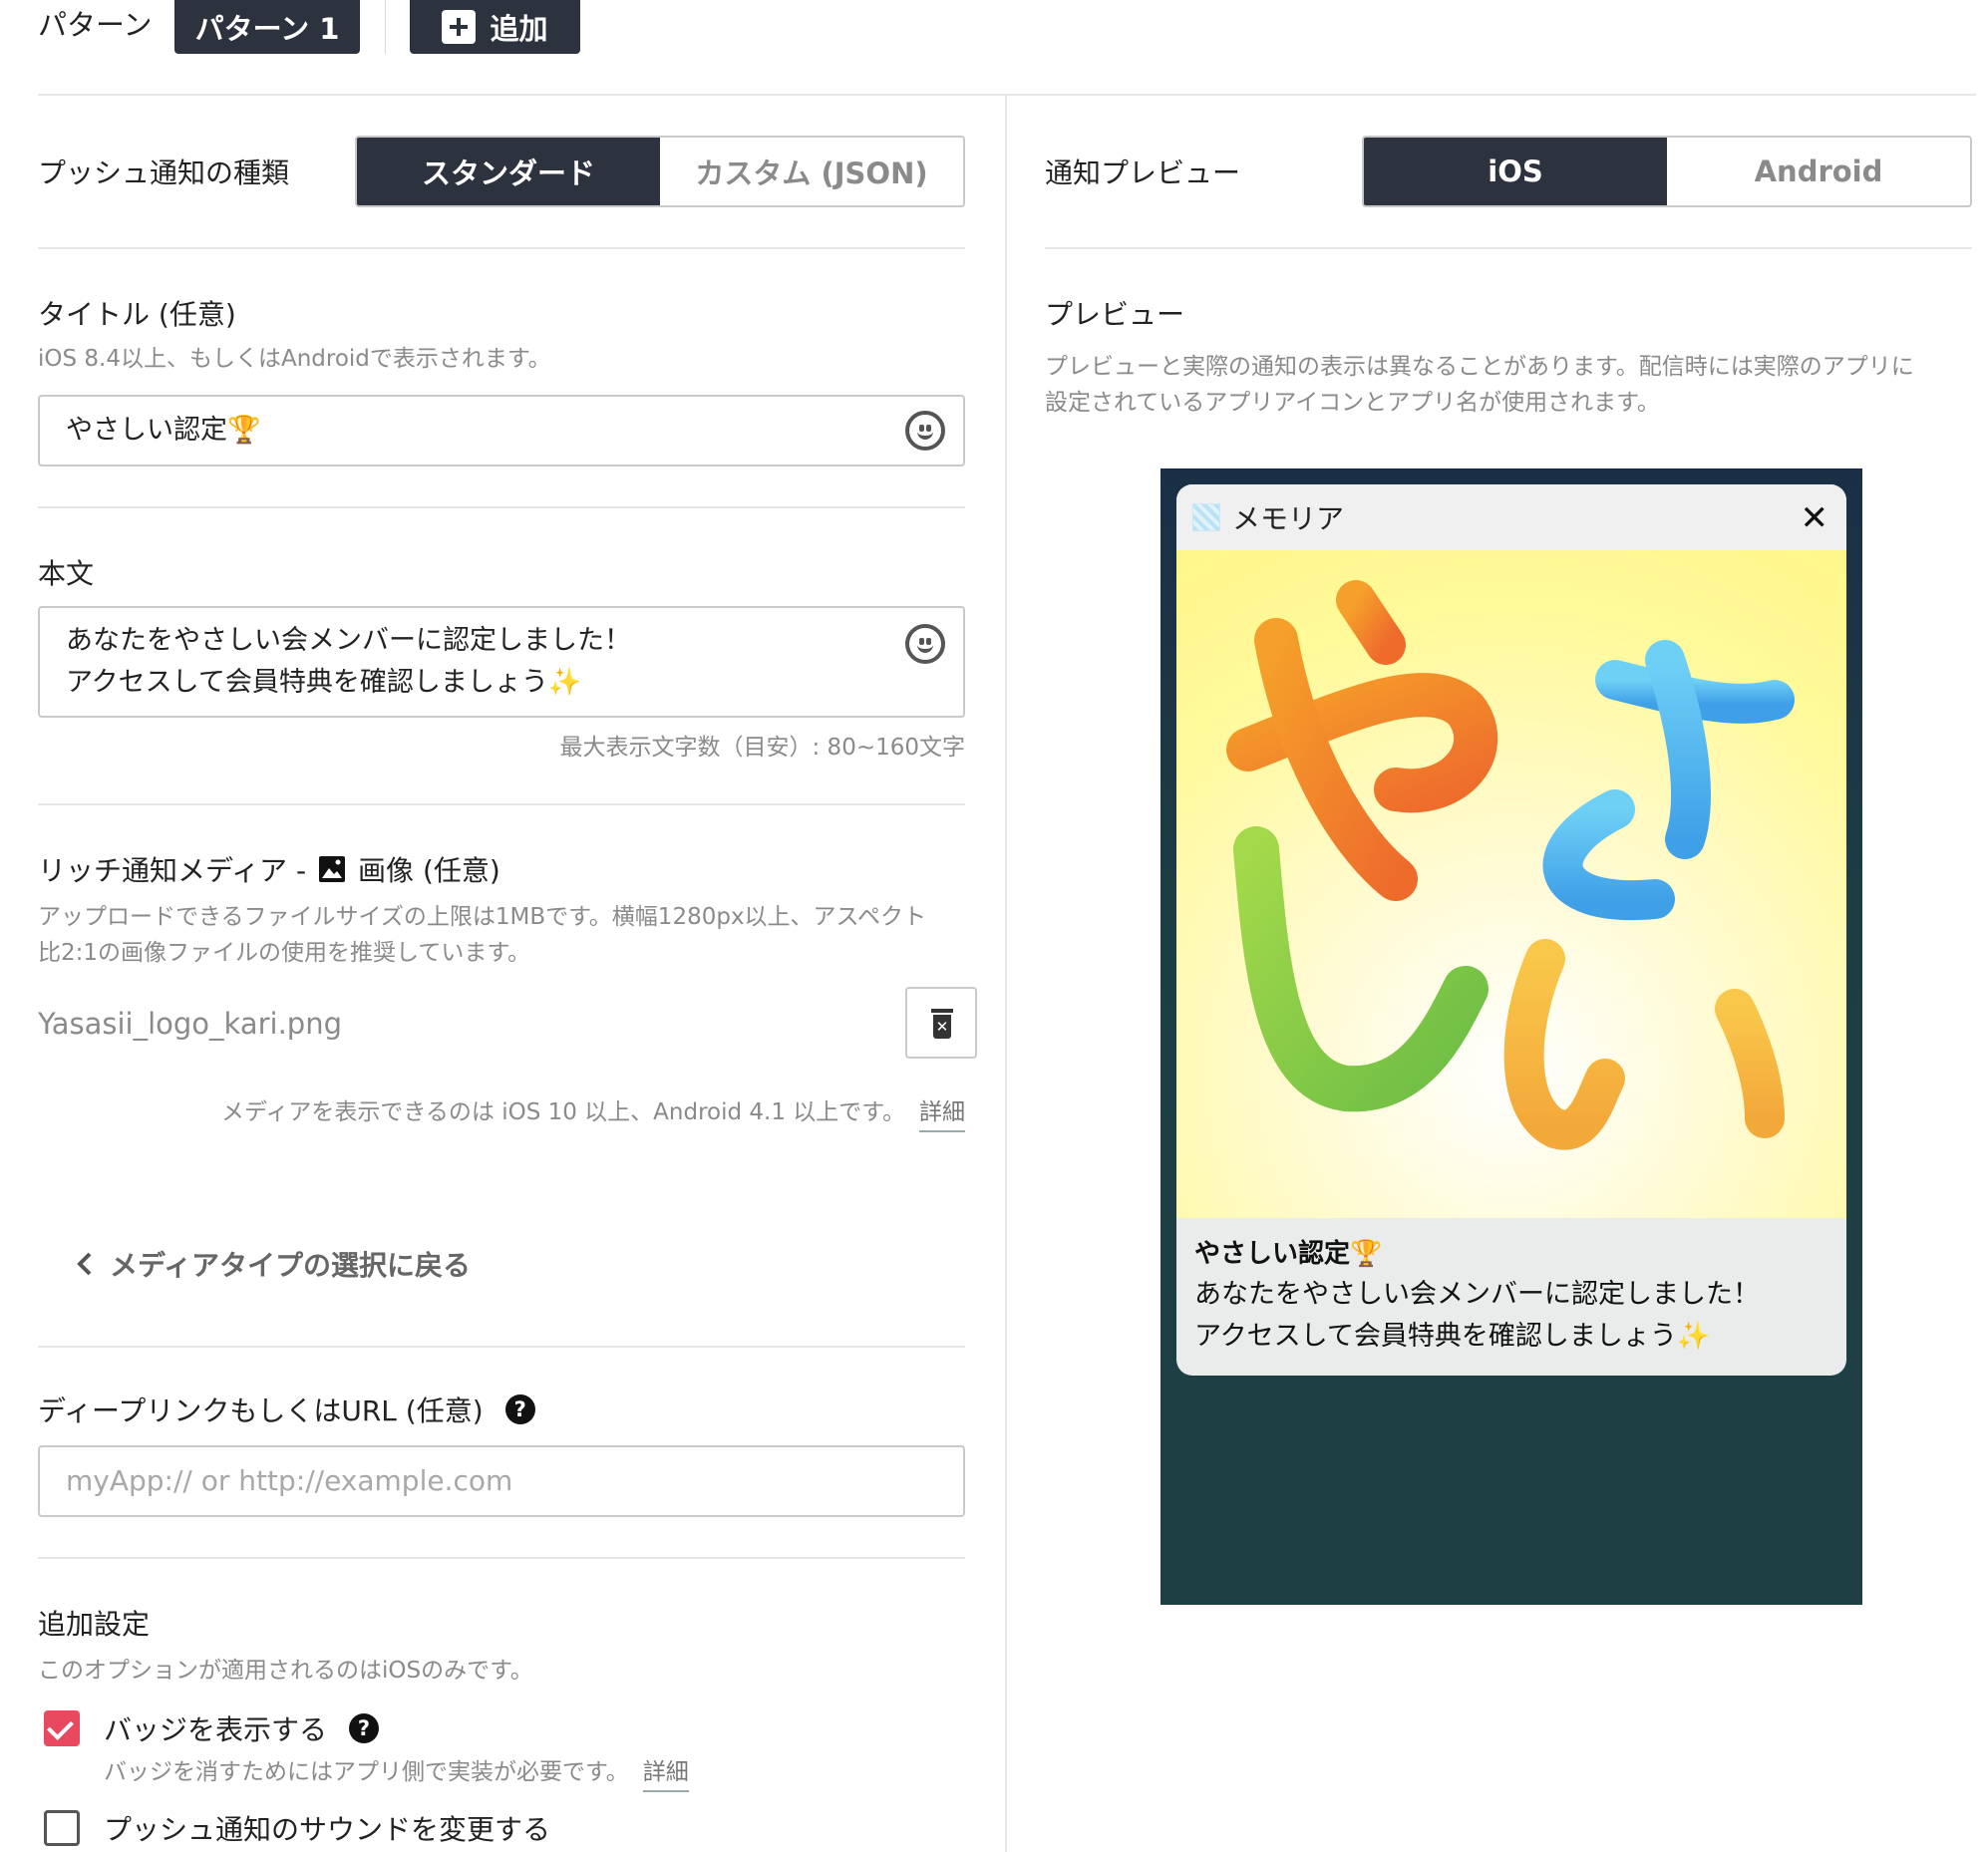 The width and height of the screenshot is (1988, 1852). What do you see at coordinates (385, 27) in the screenshot?
I see `pattern-divider` at bounding box center [385, 27].